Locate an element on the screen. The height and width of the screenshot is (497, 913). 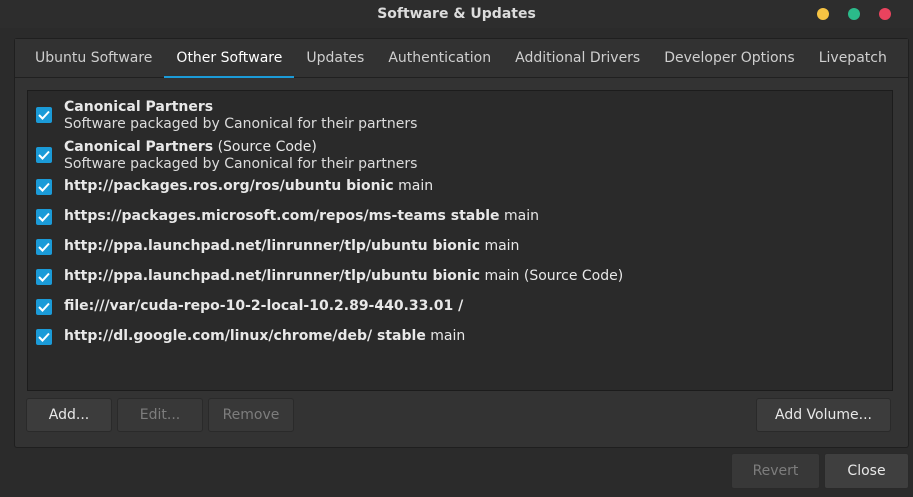
close-button: Close is located at coordinates (866, 471).